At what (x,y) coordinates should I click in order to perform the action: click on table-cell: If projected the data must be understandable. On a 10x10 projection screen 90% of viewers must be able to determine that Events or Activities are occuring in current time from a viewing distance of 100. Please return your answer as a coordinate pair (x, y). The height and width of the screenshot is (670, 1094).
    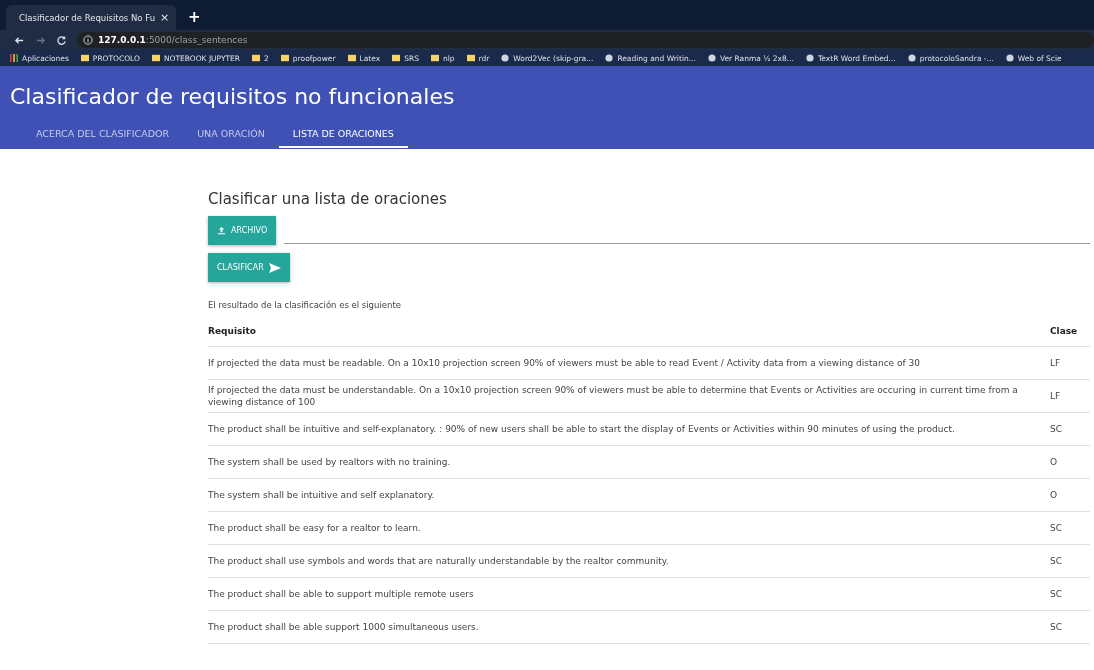
    Looking at the image, I should click on (629, 396).